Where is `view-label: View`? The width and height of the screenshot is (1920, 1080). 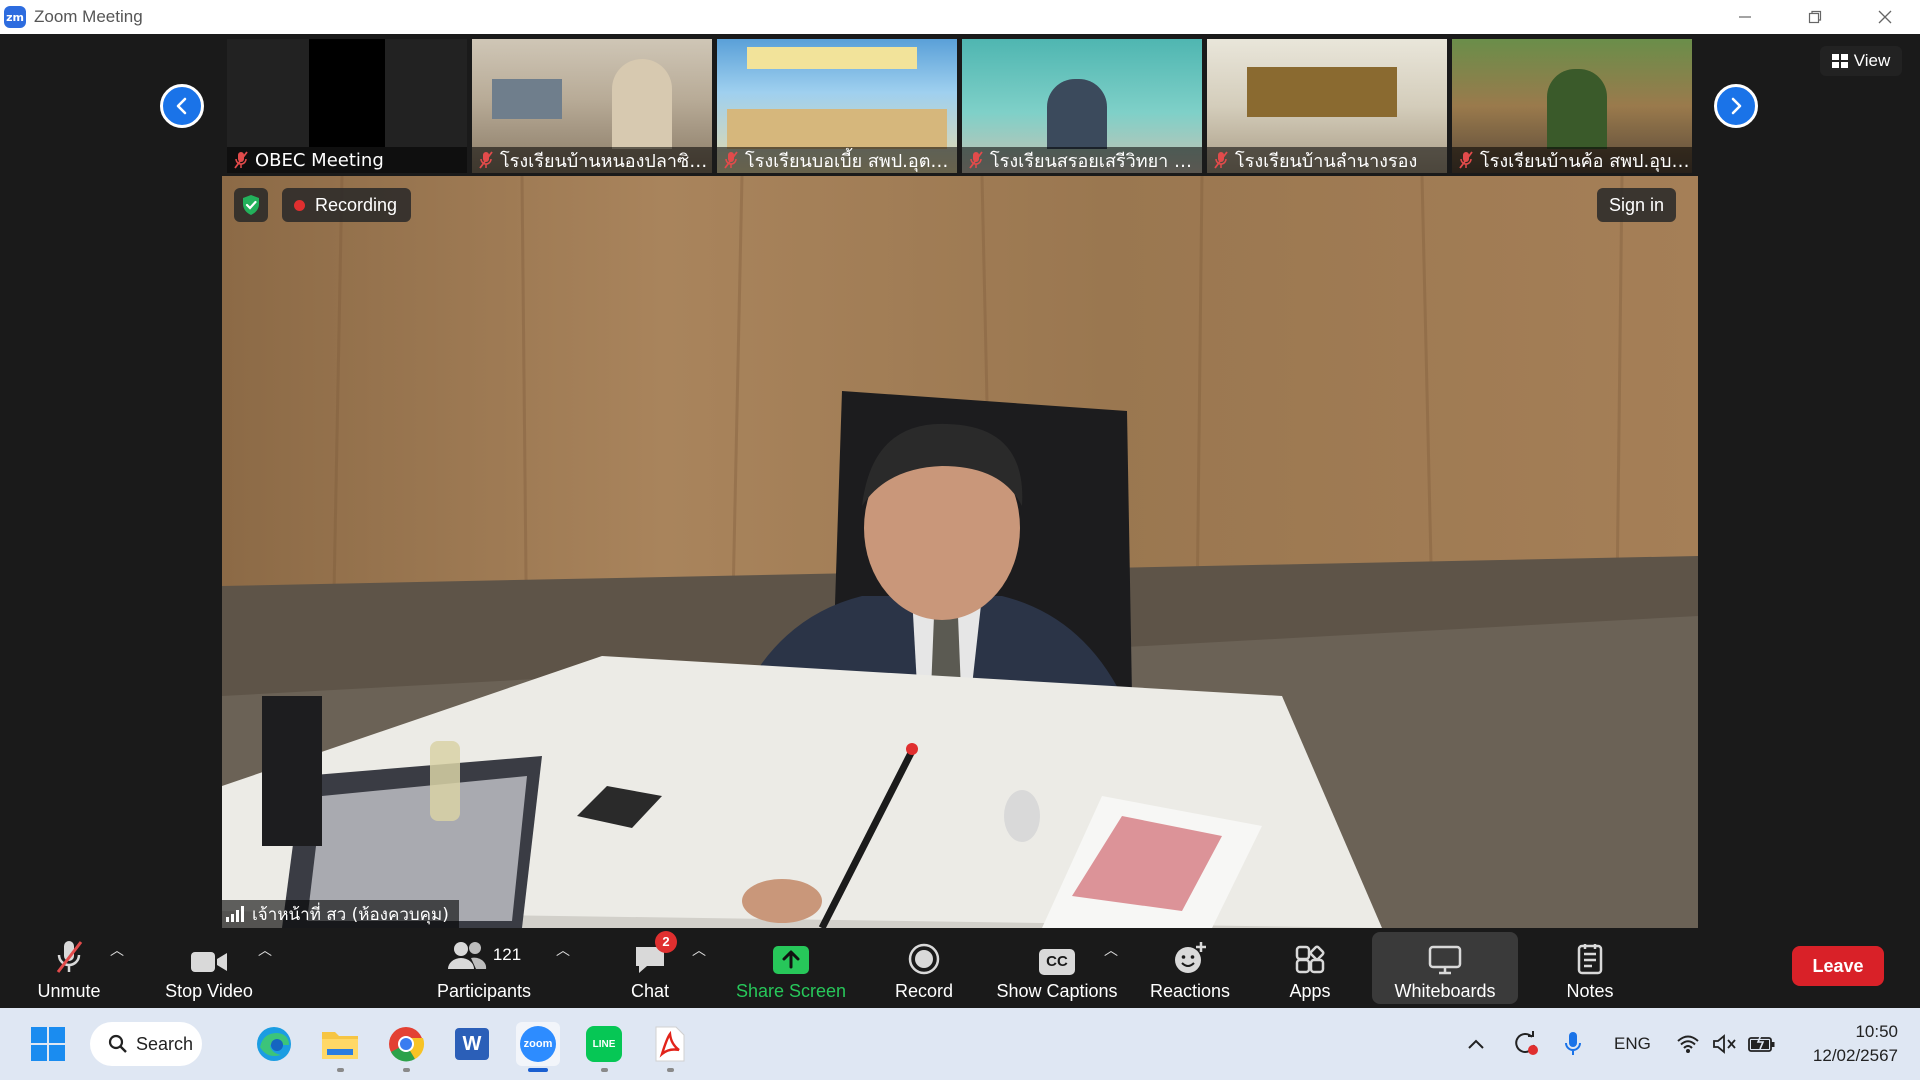
view-label: View is located at coordinates (1872, 60).